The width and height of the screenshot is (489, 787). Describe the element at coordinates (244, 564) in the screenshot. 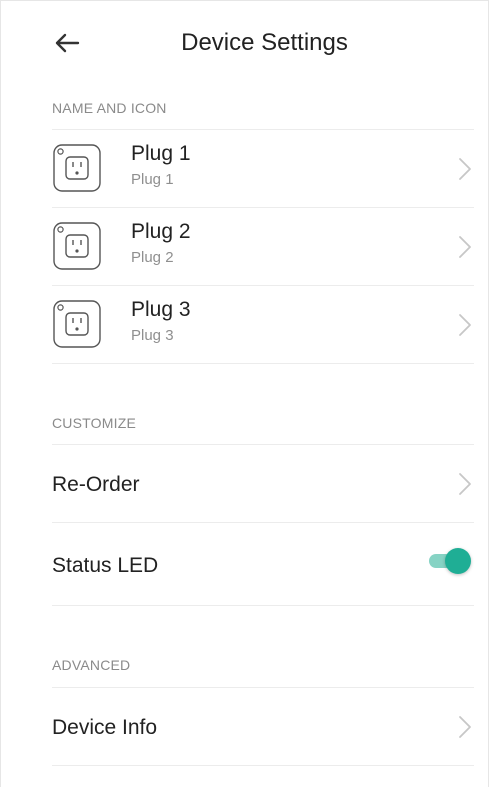

I see `status-led-row: Status LED` at that location.